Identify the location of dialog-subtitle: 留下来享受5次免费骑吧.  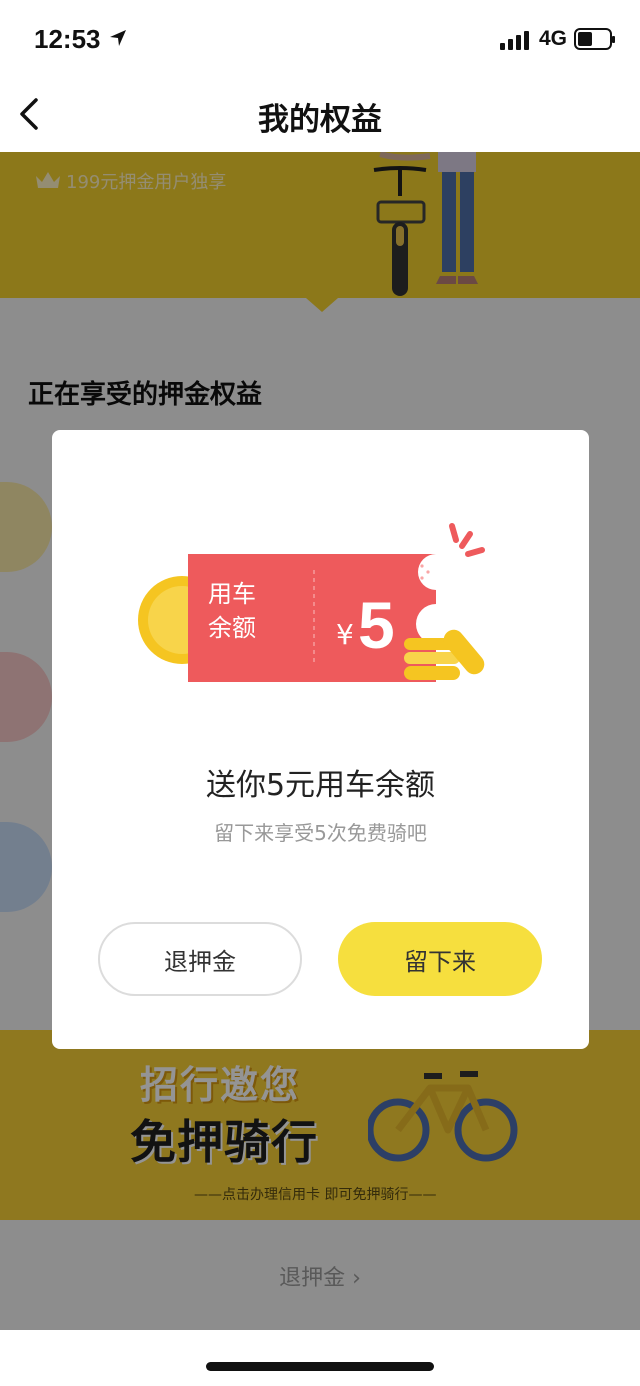
(320, 833).